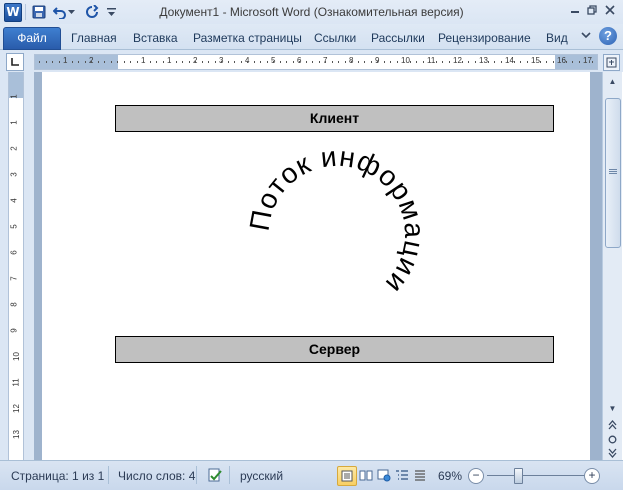 Image resolution: width=623 pixels, height=490 pixels. I want to click on horizontal-ruler-bar: 1211234567891011121314151617, so click(311, 61).